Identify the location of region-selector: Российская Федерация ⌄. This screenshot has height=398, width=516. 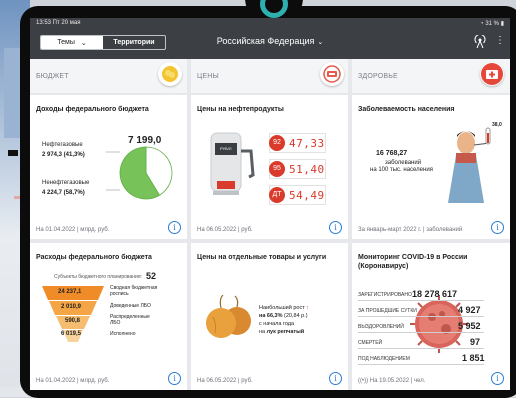
(270, 41).